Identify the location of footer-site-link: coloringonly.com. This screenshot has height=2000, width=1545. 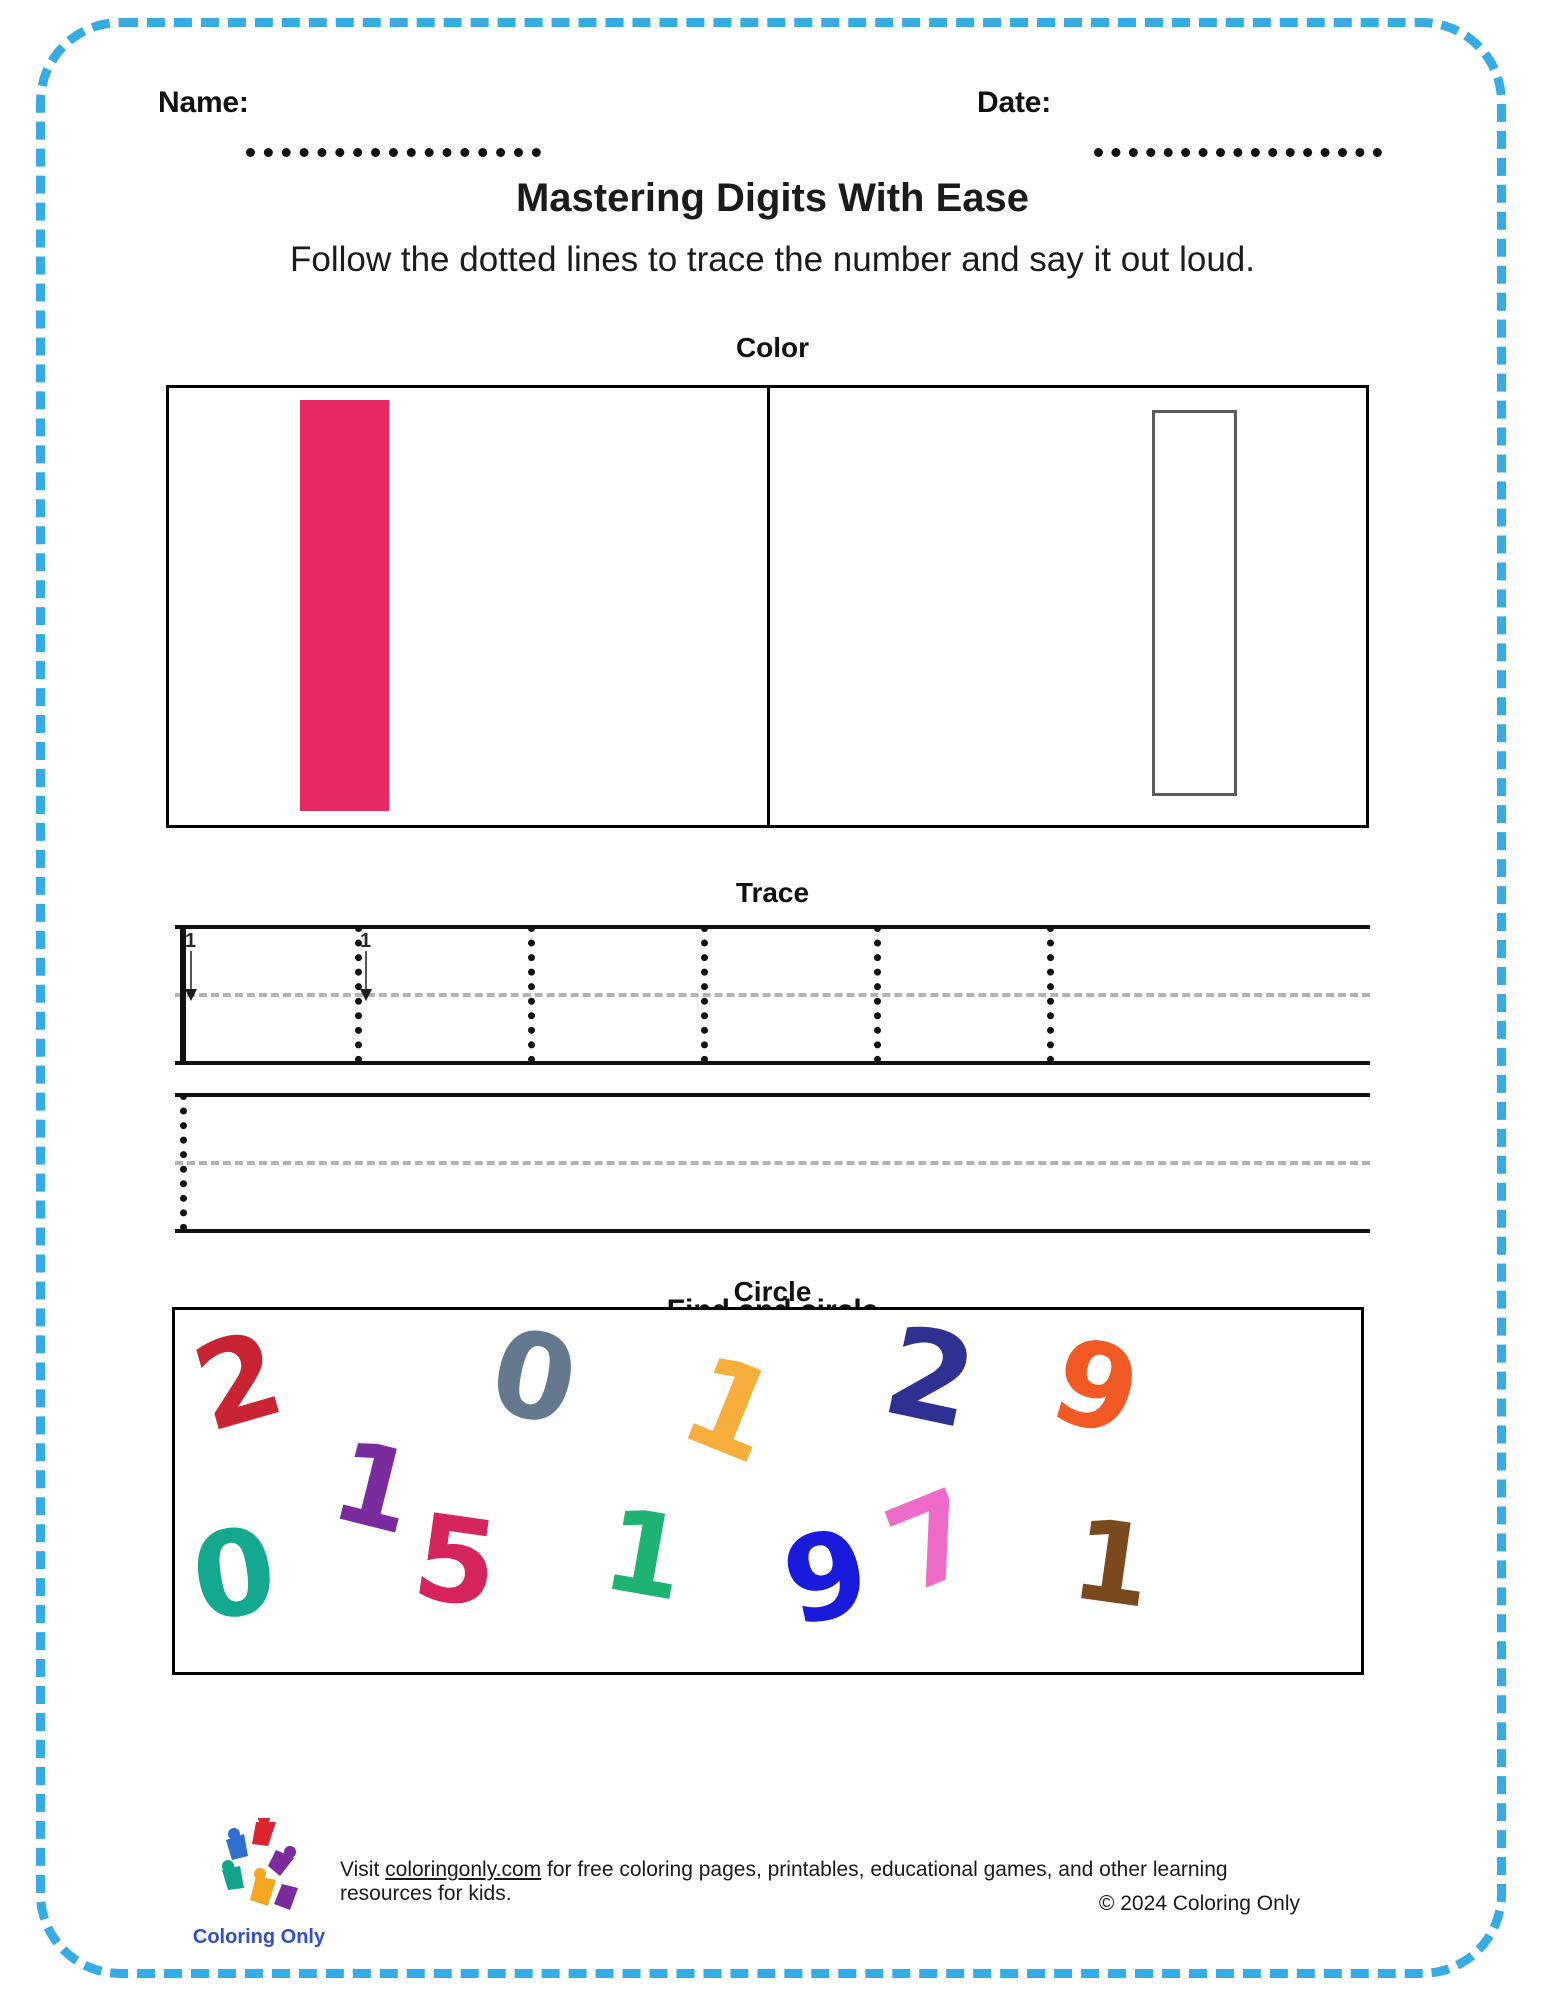
(463, 1869).